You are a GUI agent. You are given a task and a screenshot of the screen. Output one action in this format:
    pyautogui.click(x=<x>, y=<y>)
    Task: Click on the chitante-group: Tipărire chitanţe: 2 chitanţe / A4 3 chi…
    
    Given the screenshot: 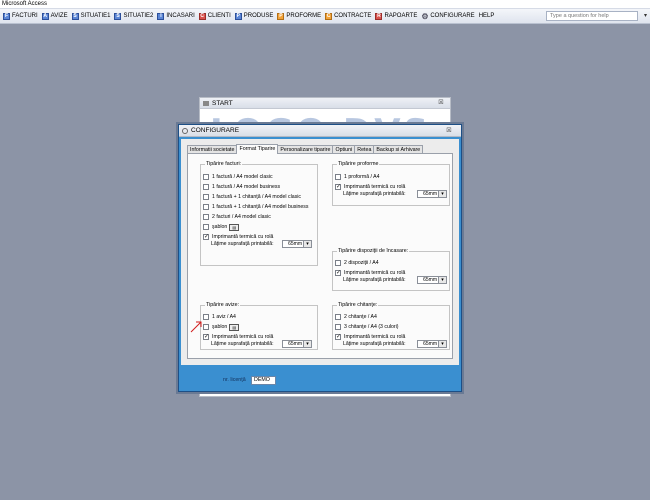 What is the action you would take?
    pyautogui.click(x=391, y=326)
    